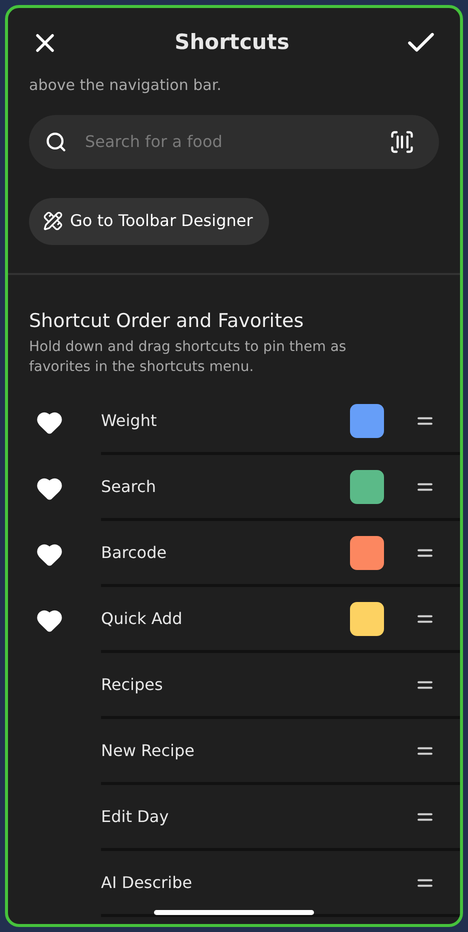 The height and width of the screenshot is (932, 468). What do you see at coordinates (232, 42) in the screenshot?
I see `screen-title: Shortcuts` at bounding box center [232, 42].